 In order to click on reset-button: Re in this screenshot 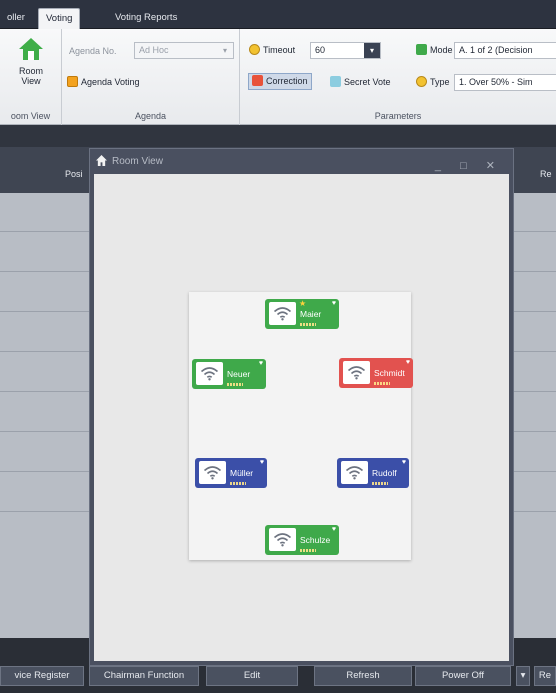, I will do `click(545, 676)`.